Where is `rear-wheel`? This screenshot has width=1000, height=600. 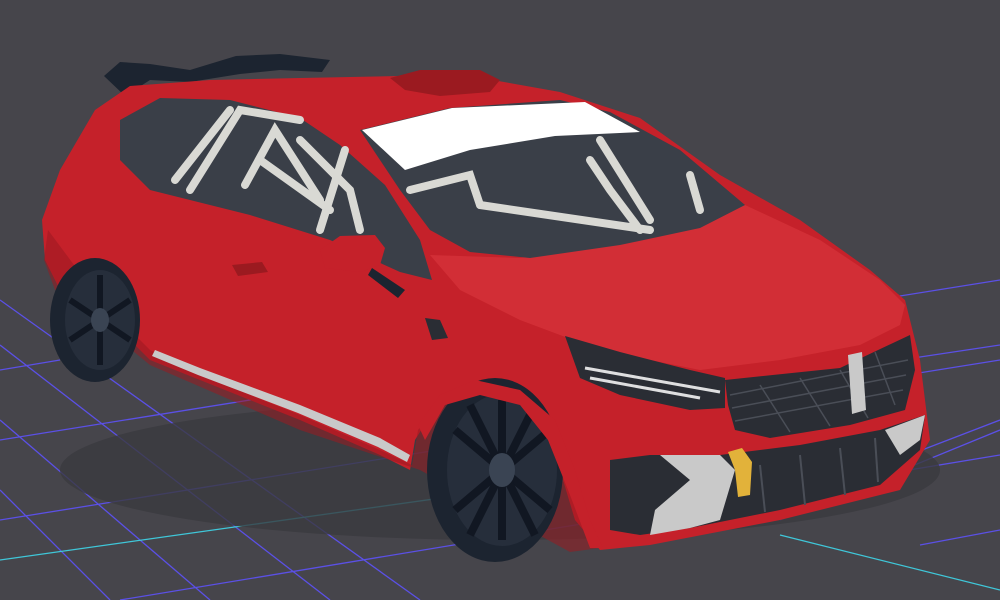 rear-wheel is located at coordinates (95, 320).